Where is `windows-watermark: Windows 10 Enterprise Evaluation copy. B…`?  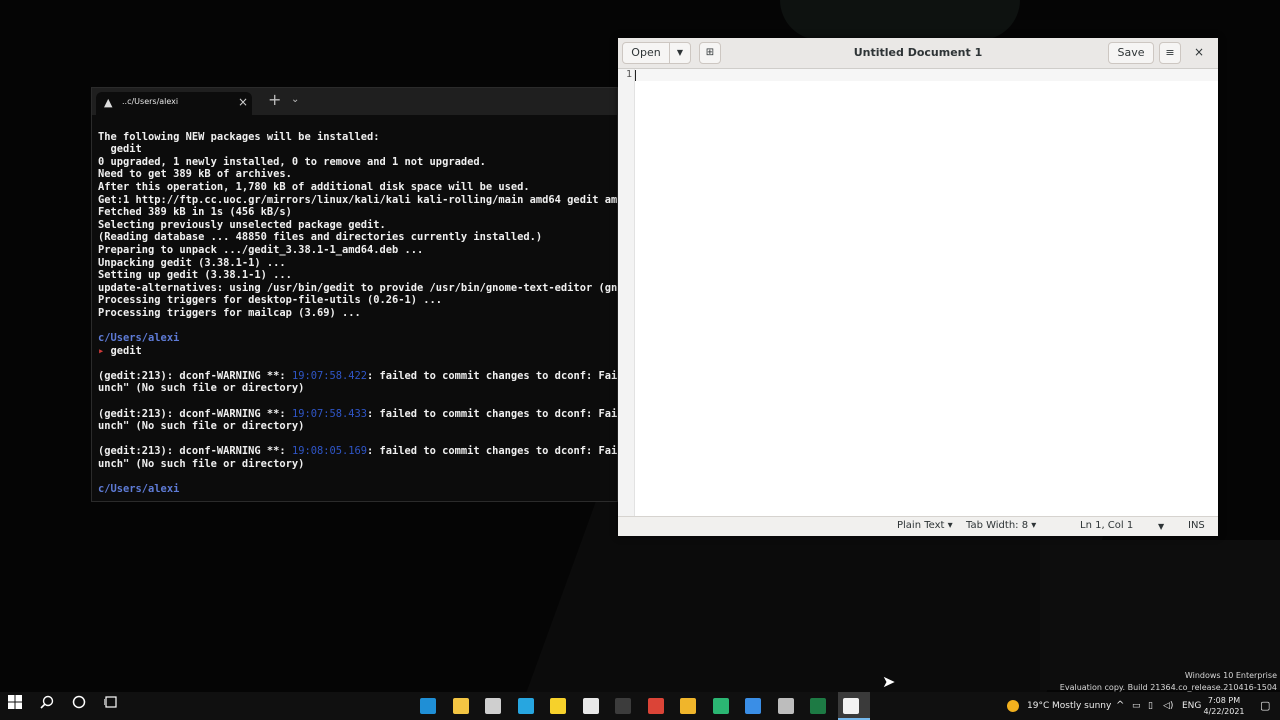 windows-watermark: Windows 10 Enterprise Evaluation copy. B… is located at coordinates (1168, 682).